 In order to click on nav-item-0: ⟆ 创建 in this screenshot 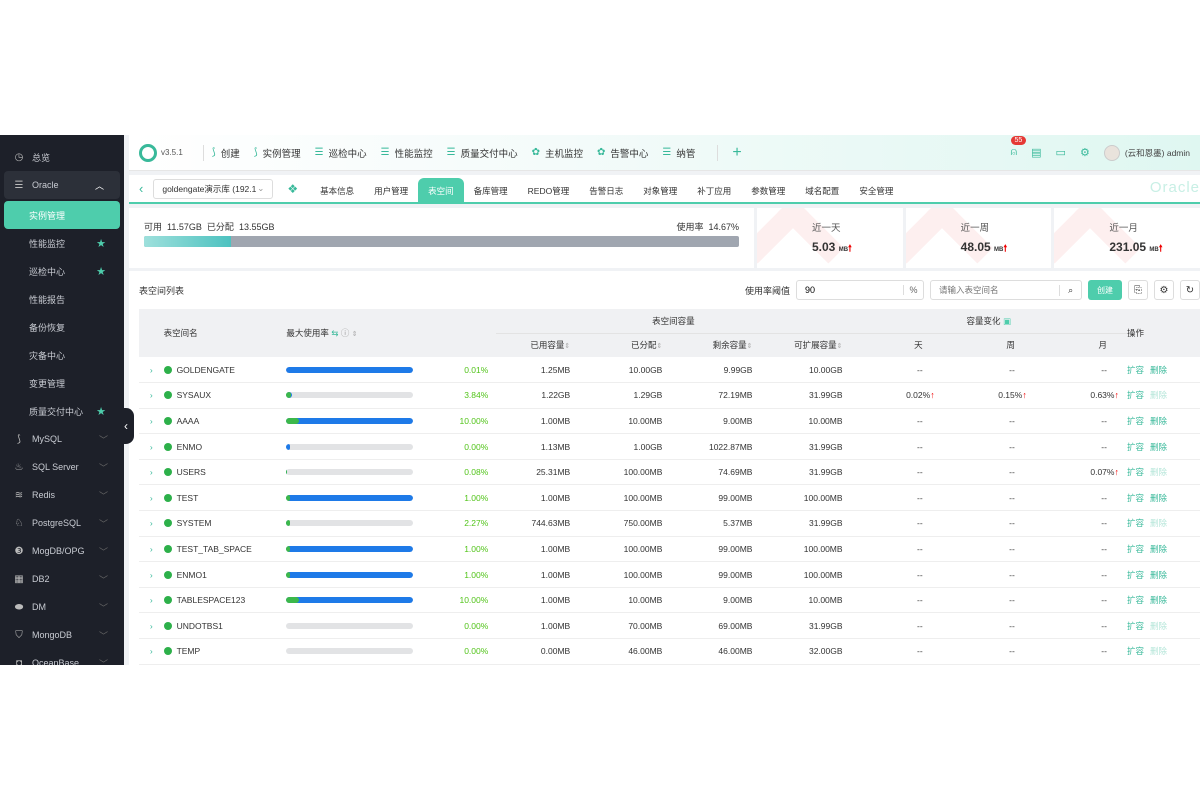, I will do `click(226, 153)`.